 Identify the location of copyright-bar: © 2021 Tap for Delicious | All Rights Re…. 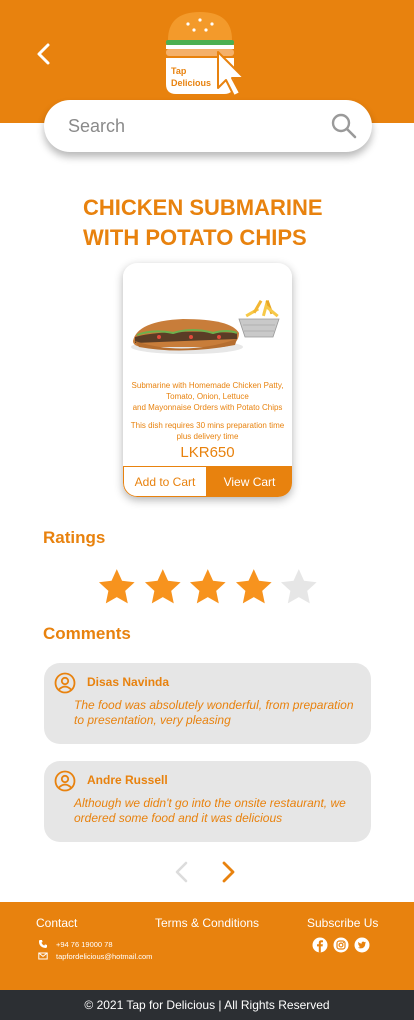
(207, 1005).